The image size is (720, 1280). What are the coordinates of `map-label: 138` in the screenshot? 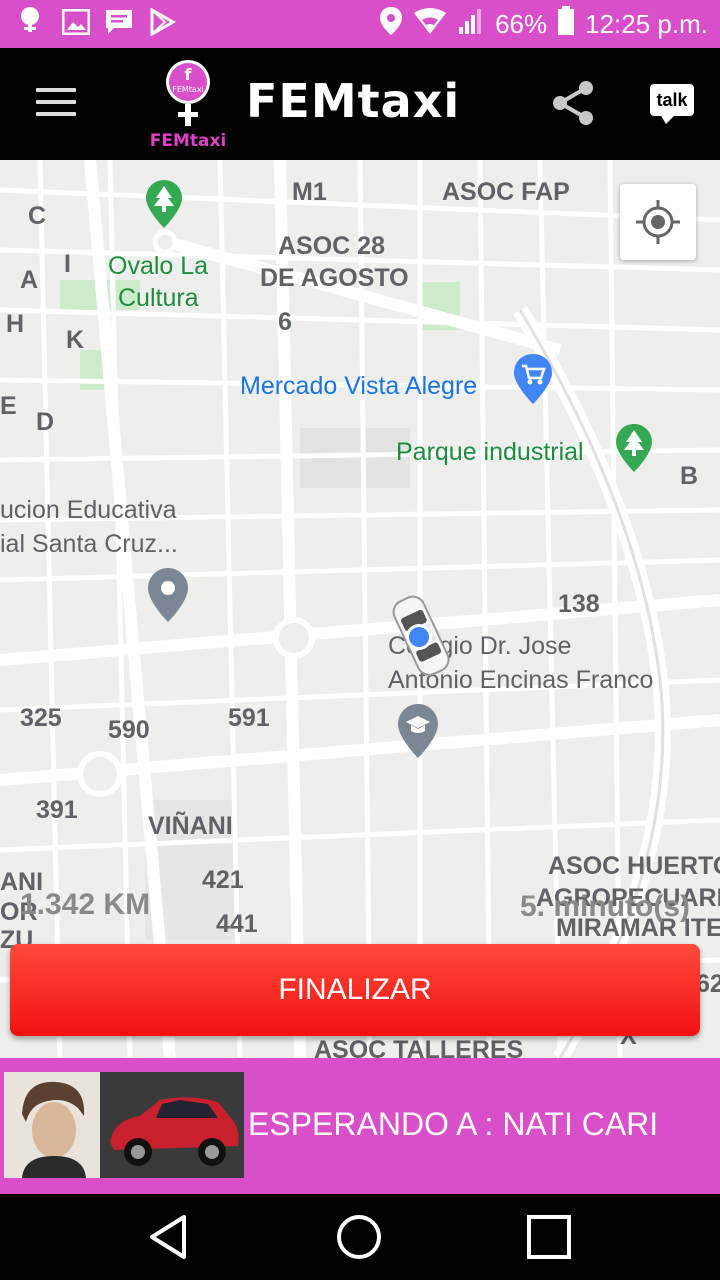 It's located at (579, 604).